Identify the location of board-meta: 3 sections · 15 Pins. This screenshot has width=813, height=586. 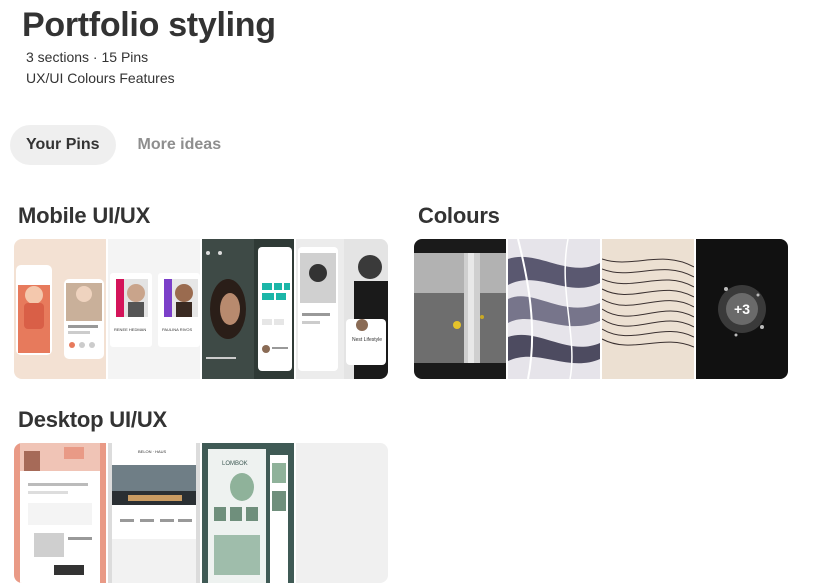
(87, 57).